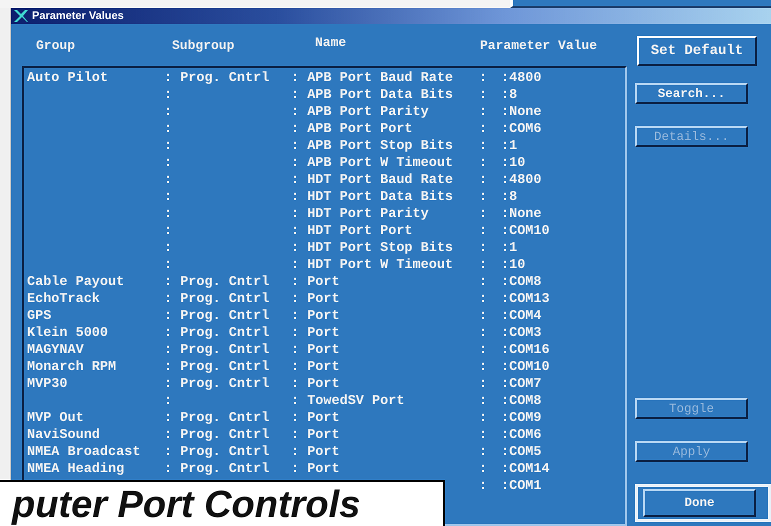  I want to click on caption-text: puter Port Controls, so click(185, 505).